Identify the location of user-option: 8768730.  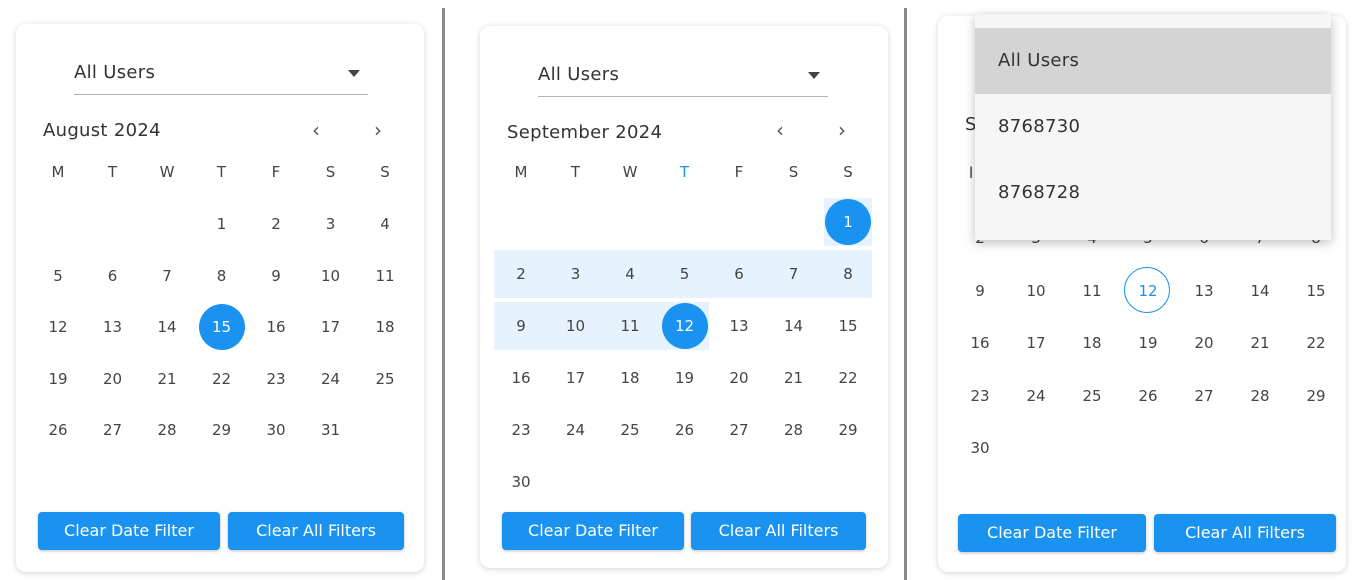
(1153, 127).